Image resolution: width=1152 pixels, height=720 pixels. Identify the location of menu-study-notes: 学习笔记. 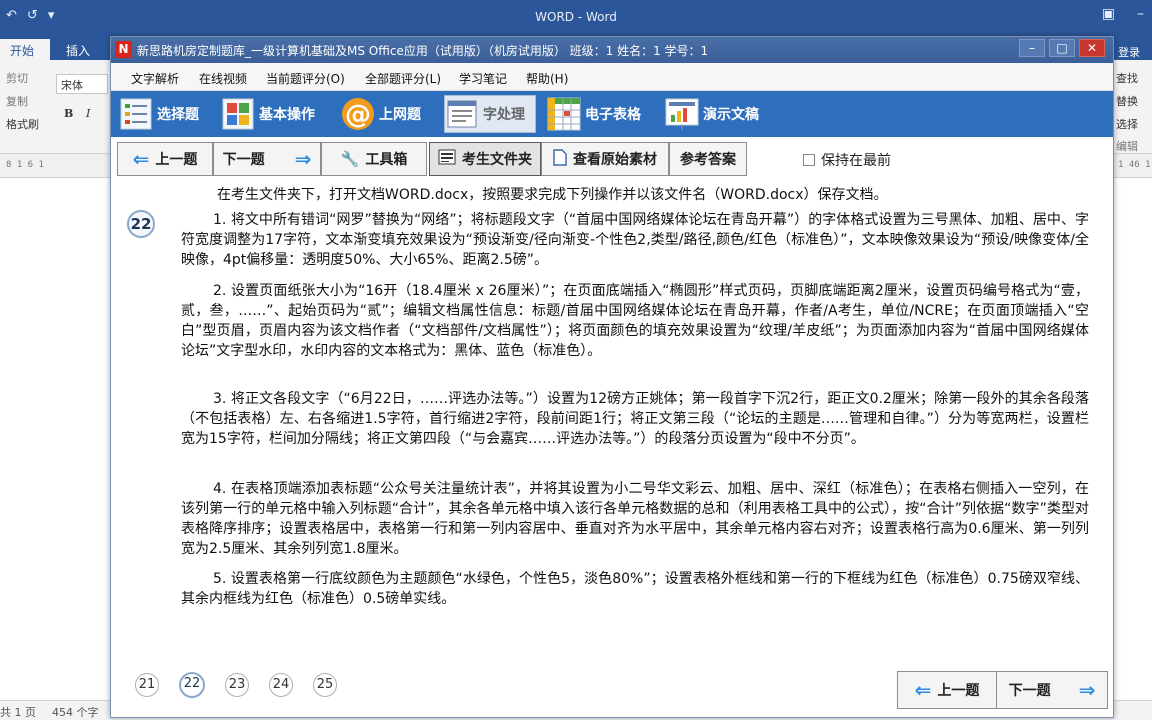
(483, 78).